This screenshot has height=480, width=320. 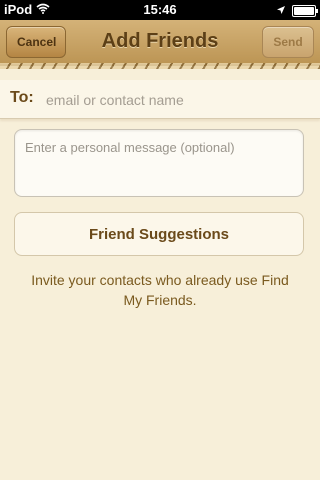 I want to click on to-field-row: To:, so click(x=160, y=99).